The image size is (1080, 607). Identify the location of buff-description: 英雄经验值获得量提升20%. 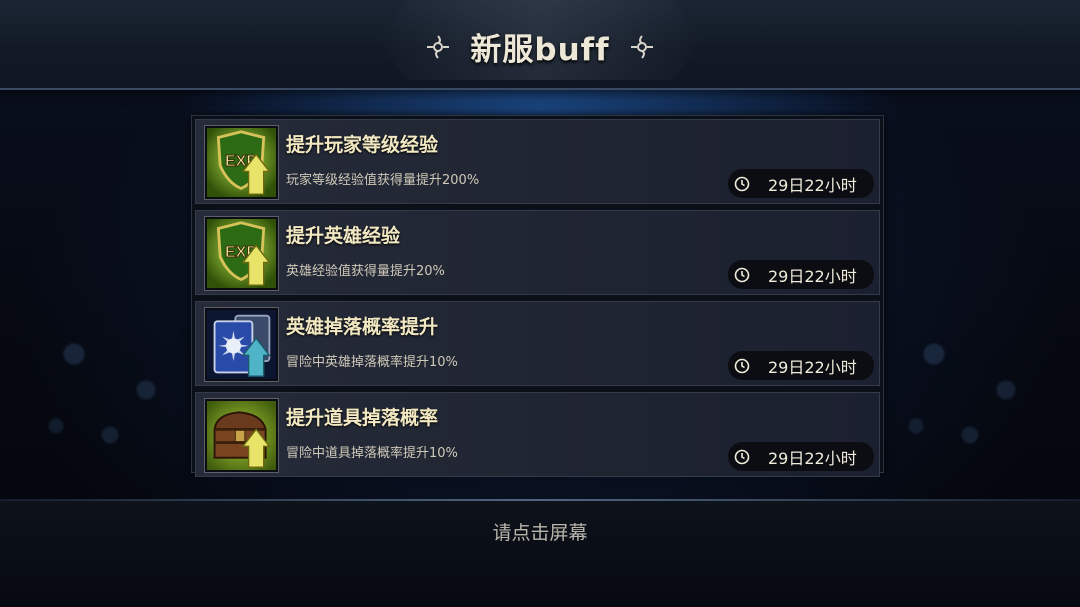
(365, 271).